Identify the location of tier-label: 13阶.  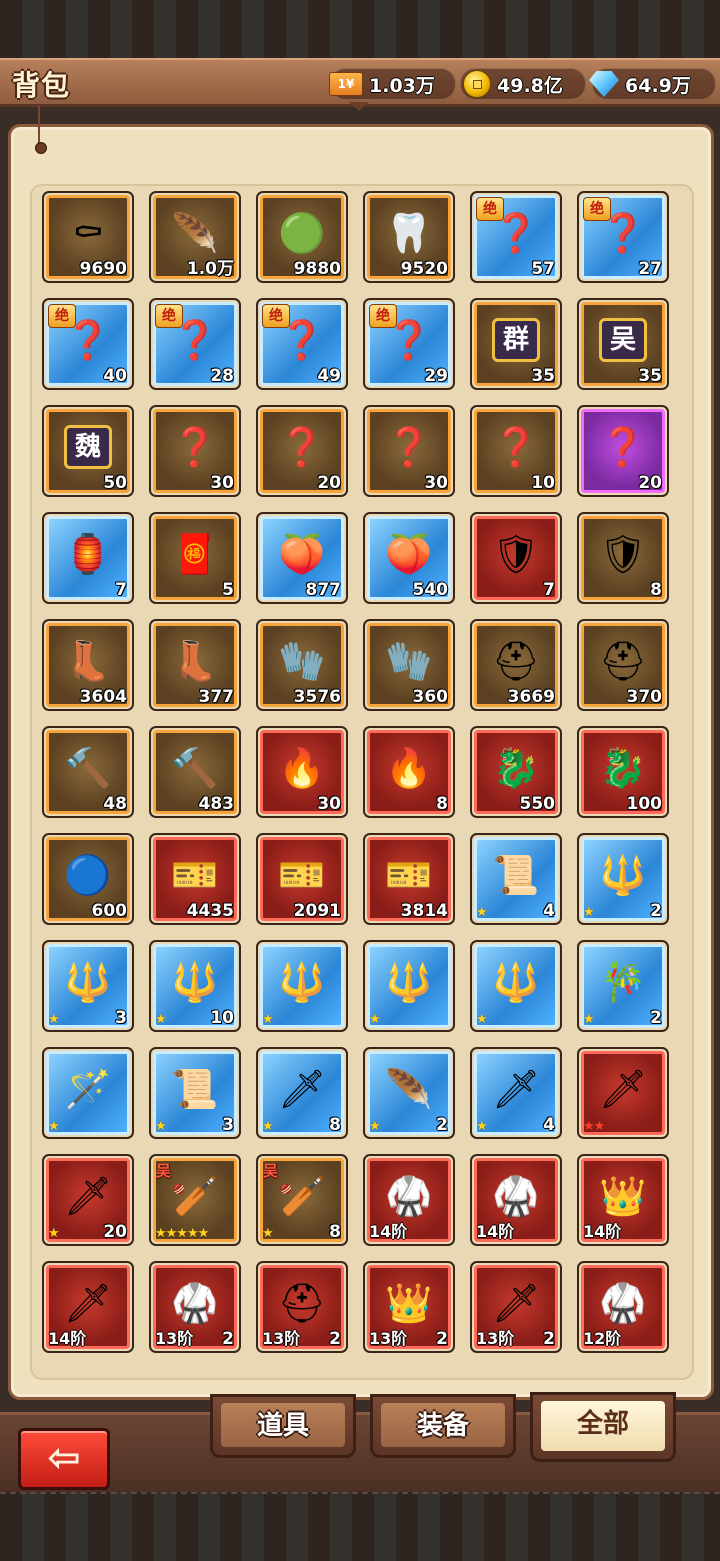
(174, 1338).